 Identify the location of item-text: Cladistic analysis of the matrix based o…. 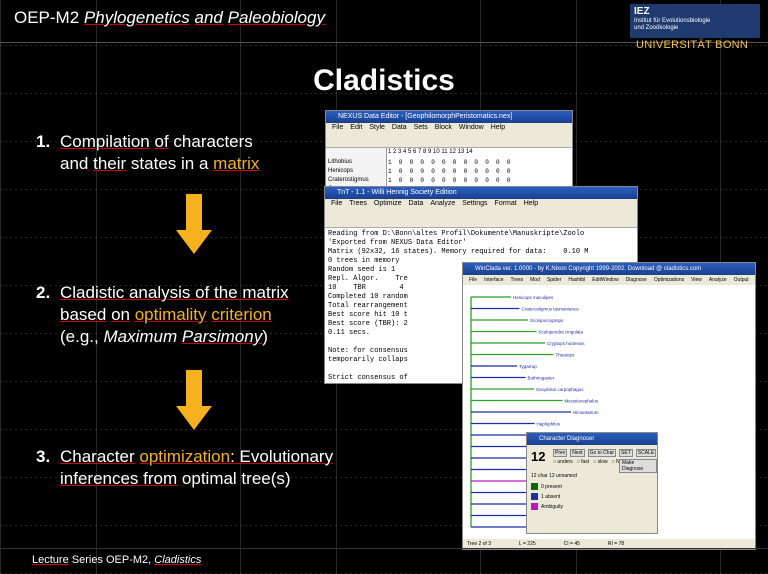
(174, 315).